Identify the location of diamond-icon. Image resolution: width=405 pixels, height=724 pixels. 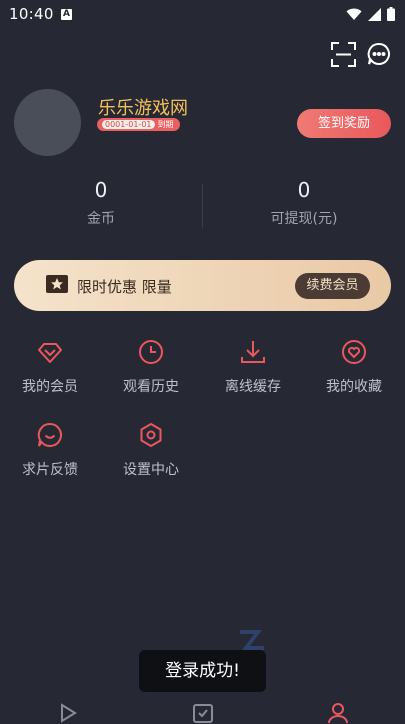
(50, 353).